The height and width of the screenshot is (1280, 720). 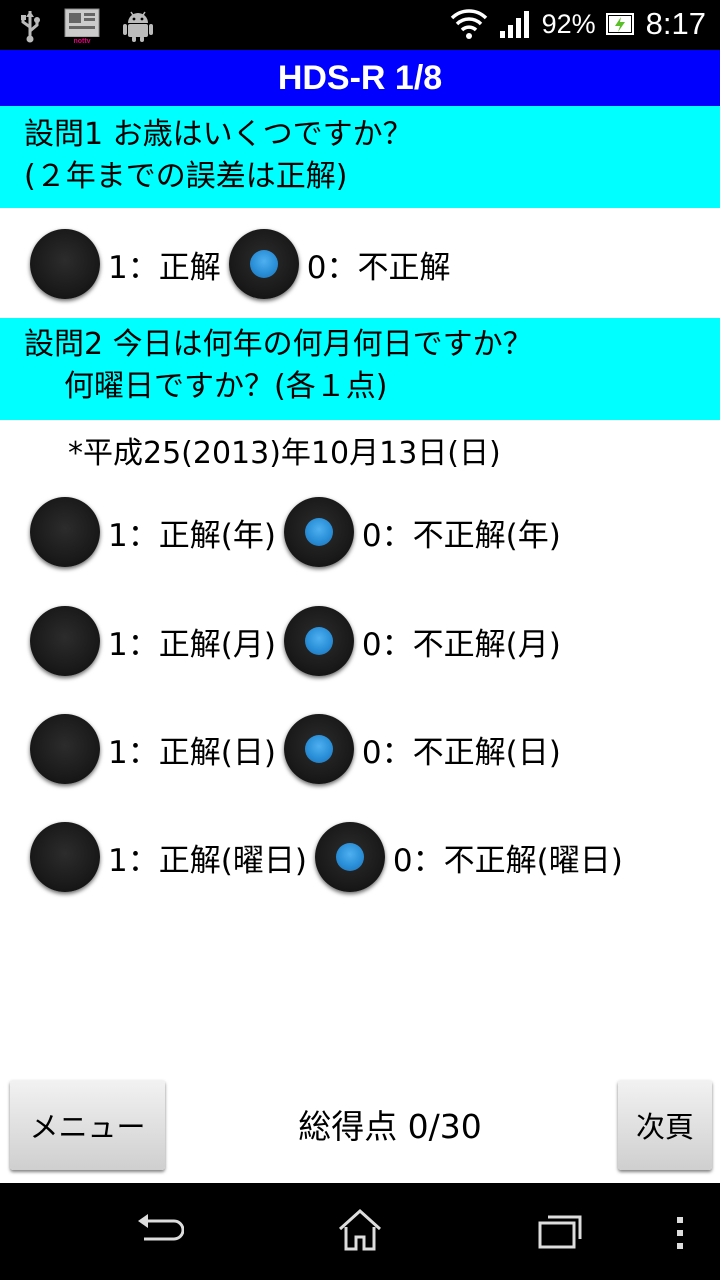 I want to click on q2-month-correct-radio, so click(x=65, y=641).